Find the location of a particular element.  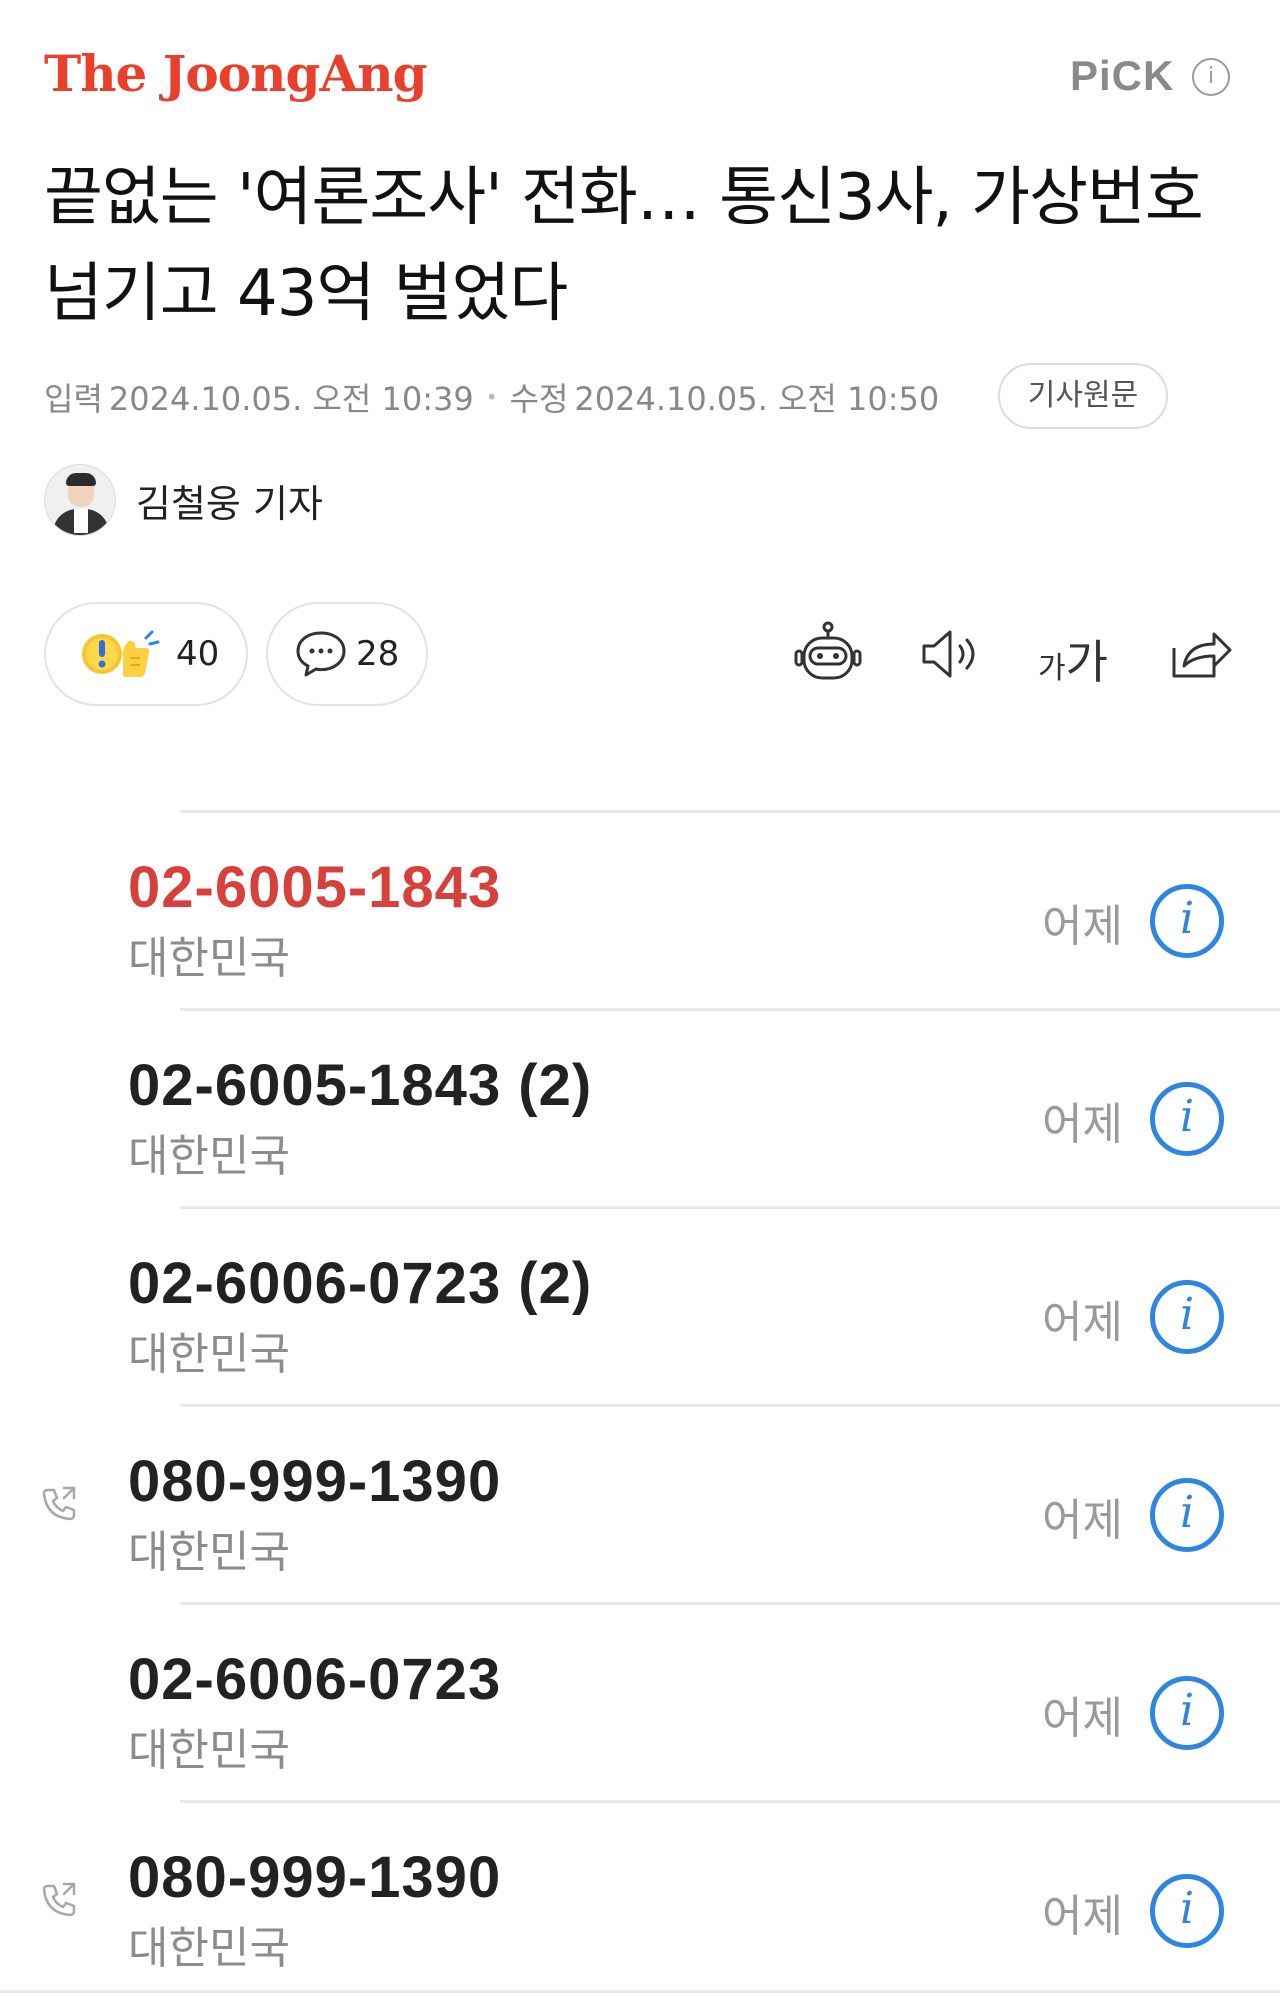

header: The JoongAng PiCK i is located at coordinates (640, 65).